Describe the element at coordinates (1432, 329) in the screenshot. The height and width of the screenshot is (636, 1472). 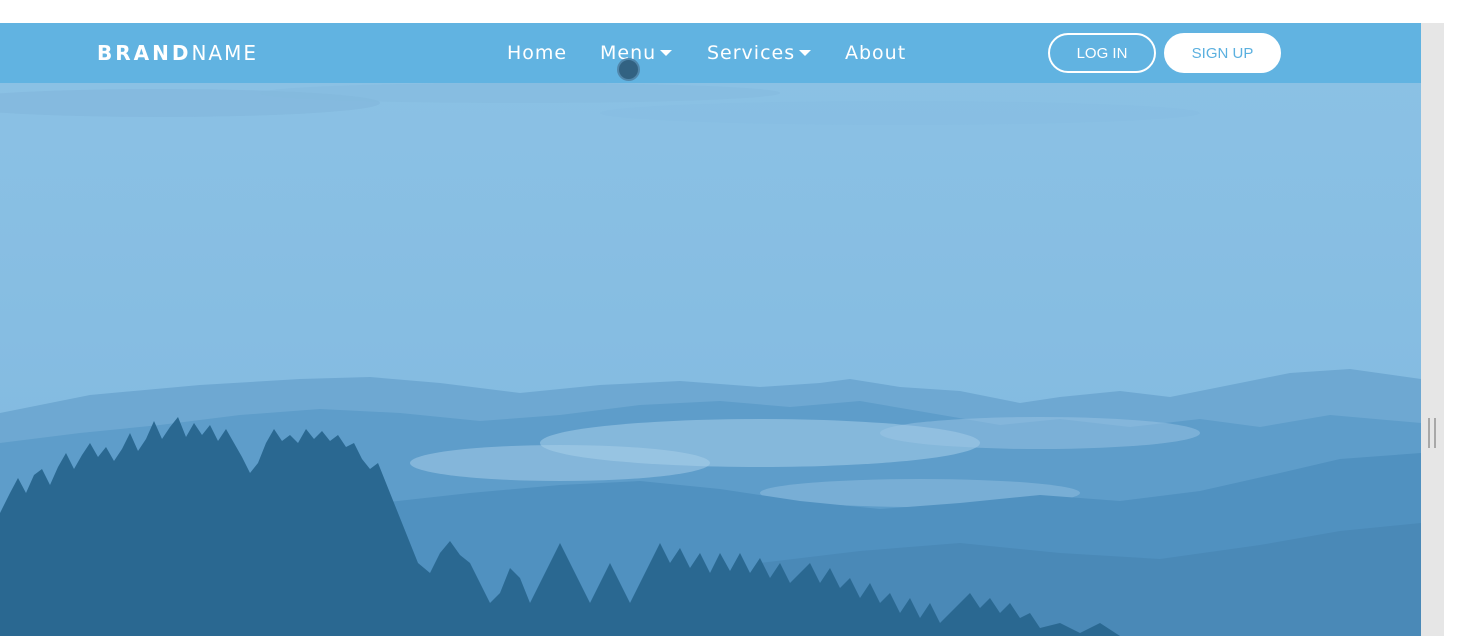
I see `vertical-scrollbar` at that location.